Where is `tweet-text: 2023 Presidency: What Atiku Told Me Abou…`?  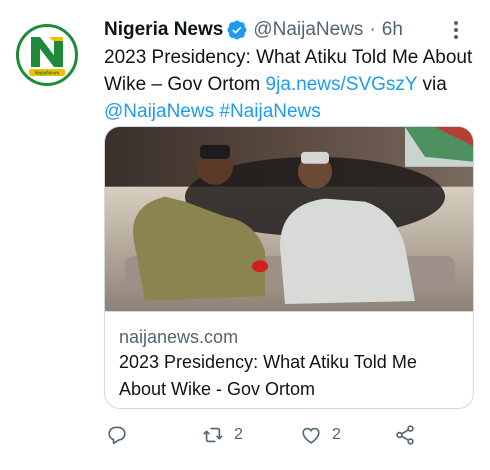
tweet-text: 2023 Presidency: What Atiku Told Me Abou… is located at coordinates (289, 84).